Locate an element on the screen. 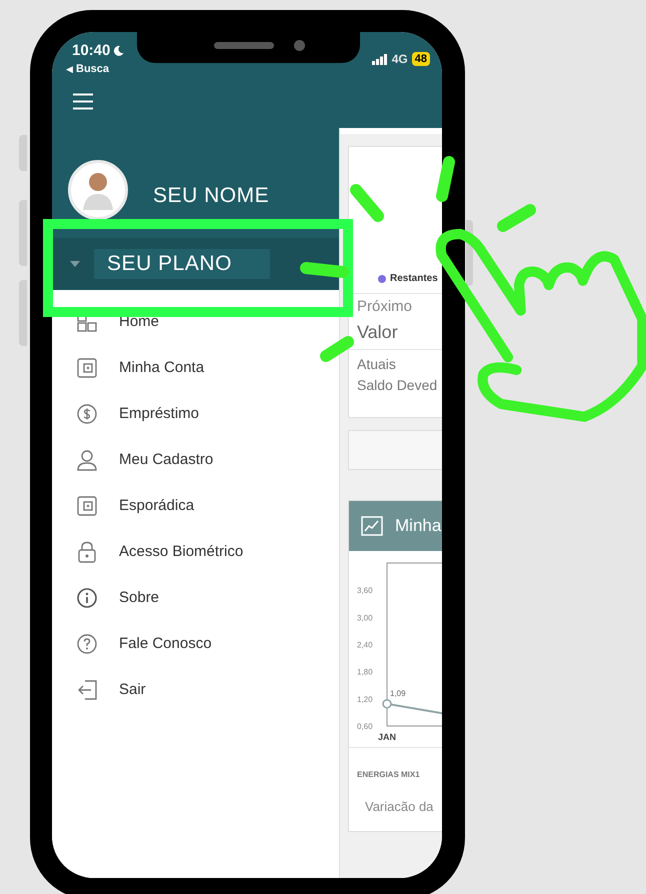 The width and height of the screenshot is (646, 894). menu-item: Sobre is located at coordinates (139, 598).